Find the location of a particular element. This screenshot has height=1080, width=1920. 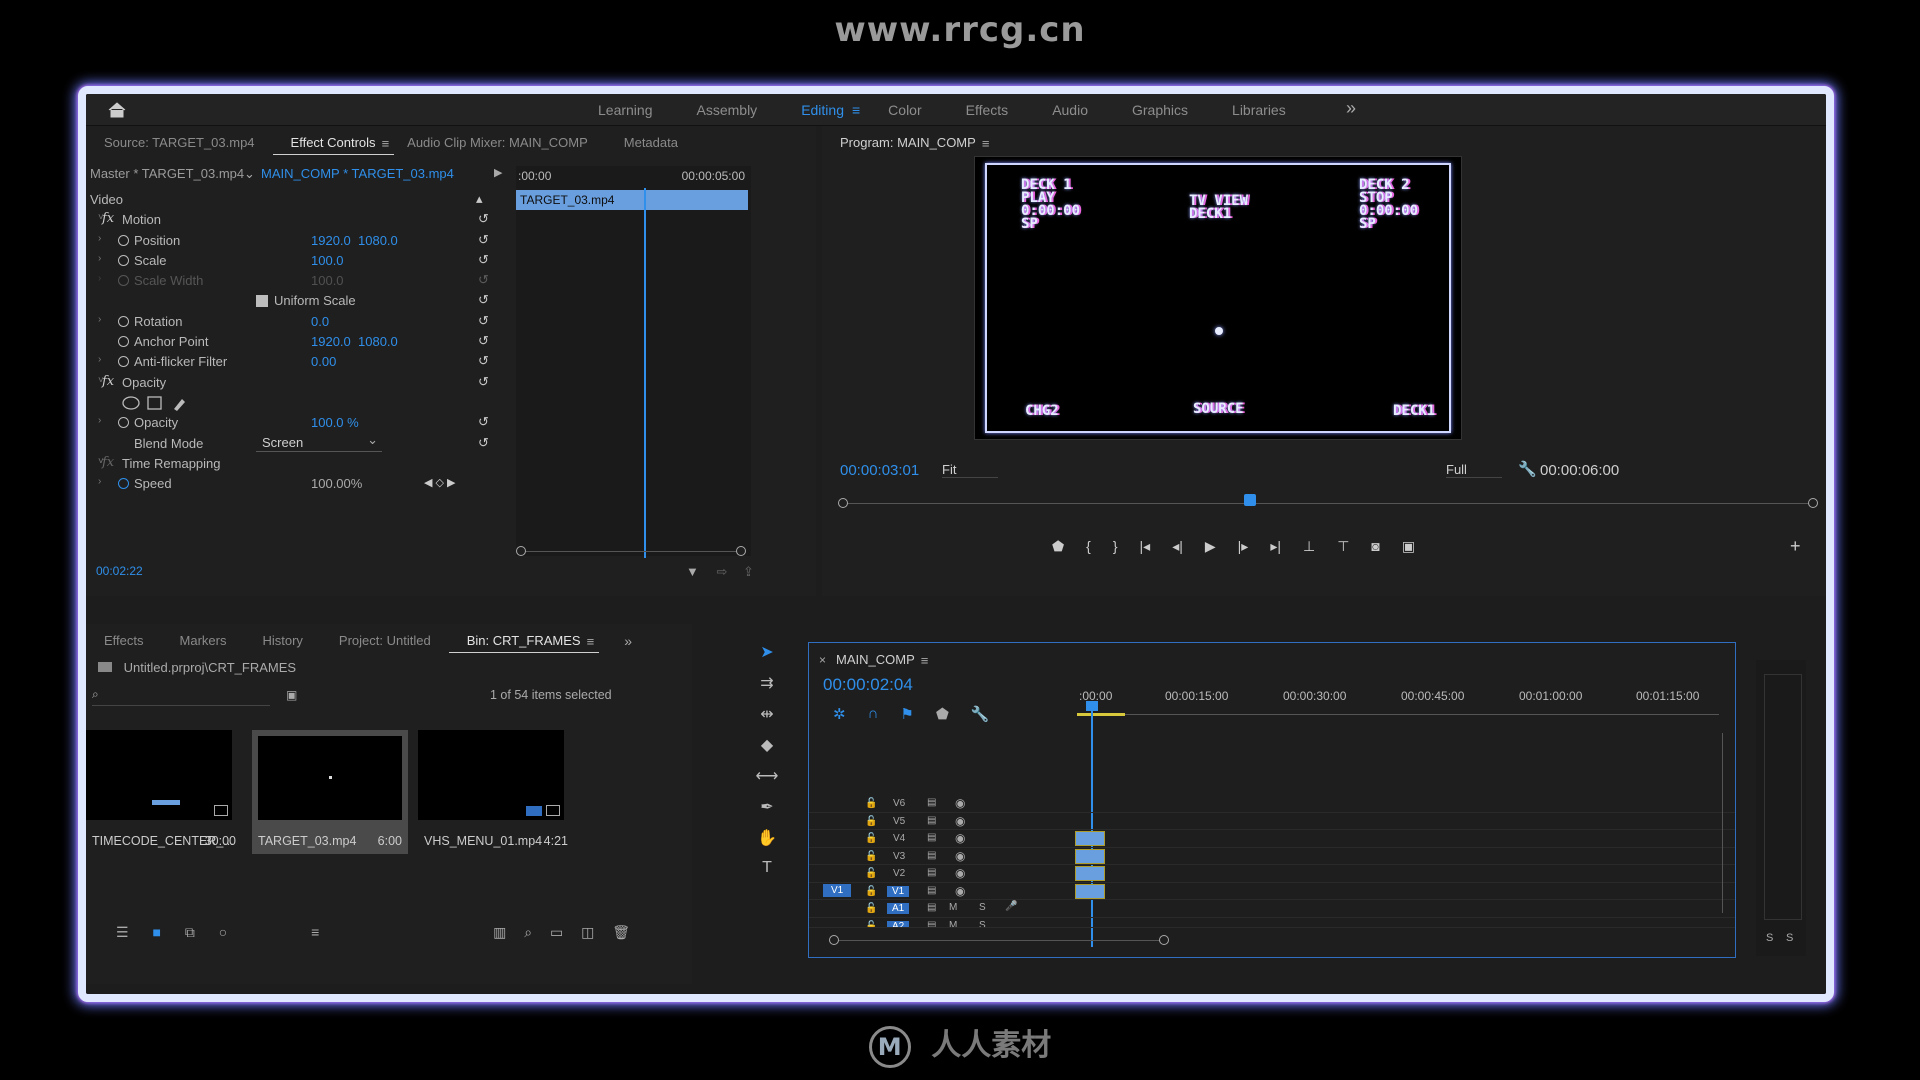

position-y-value: 1080.0 is located at coordinates (378, 240).